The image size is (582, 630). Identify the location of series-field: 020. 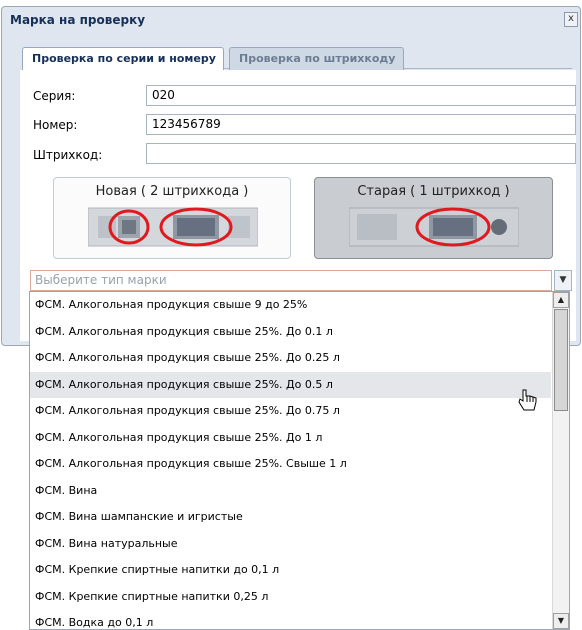
(361, 95).